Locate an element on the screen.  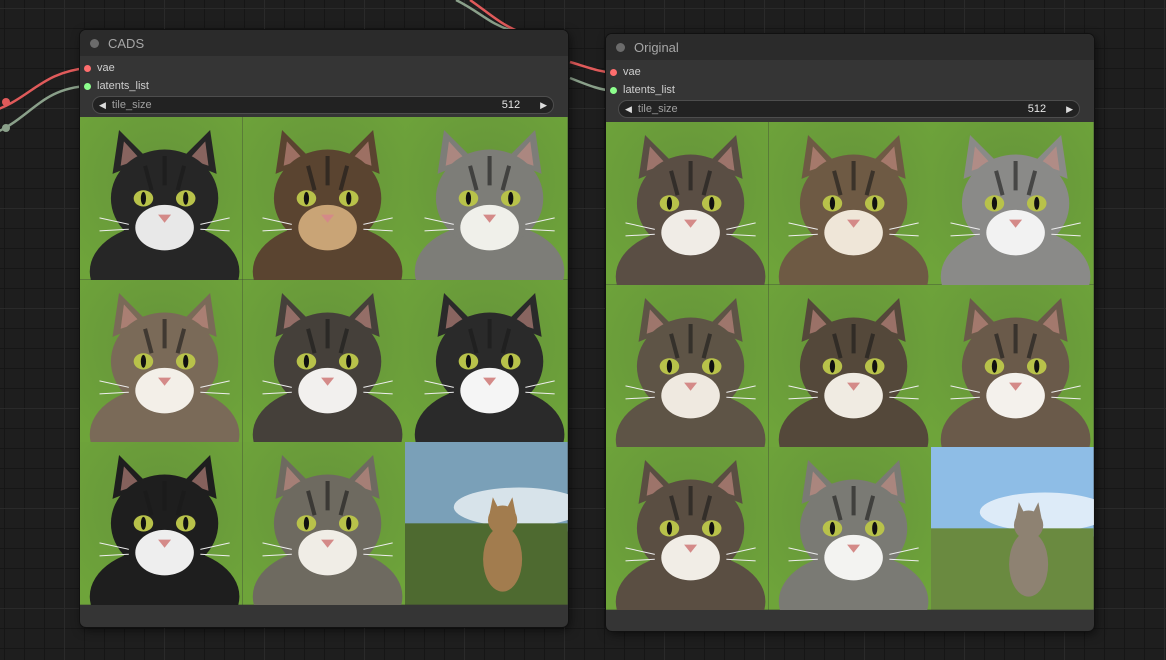
link-vae-original-upper is located at coordinates (483, 16).